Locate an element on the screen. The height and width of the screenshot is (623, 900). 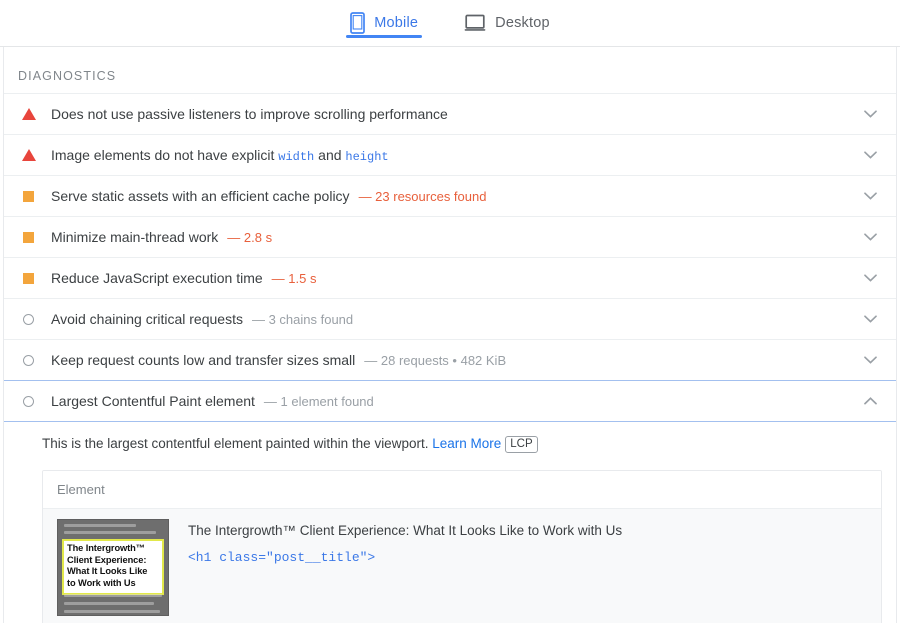
tab-desktop: Desktop is located at coordinates (507, 23).